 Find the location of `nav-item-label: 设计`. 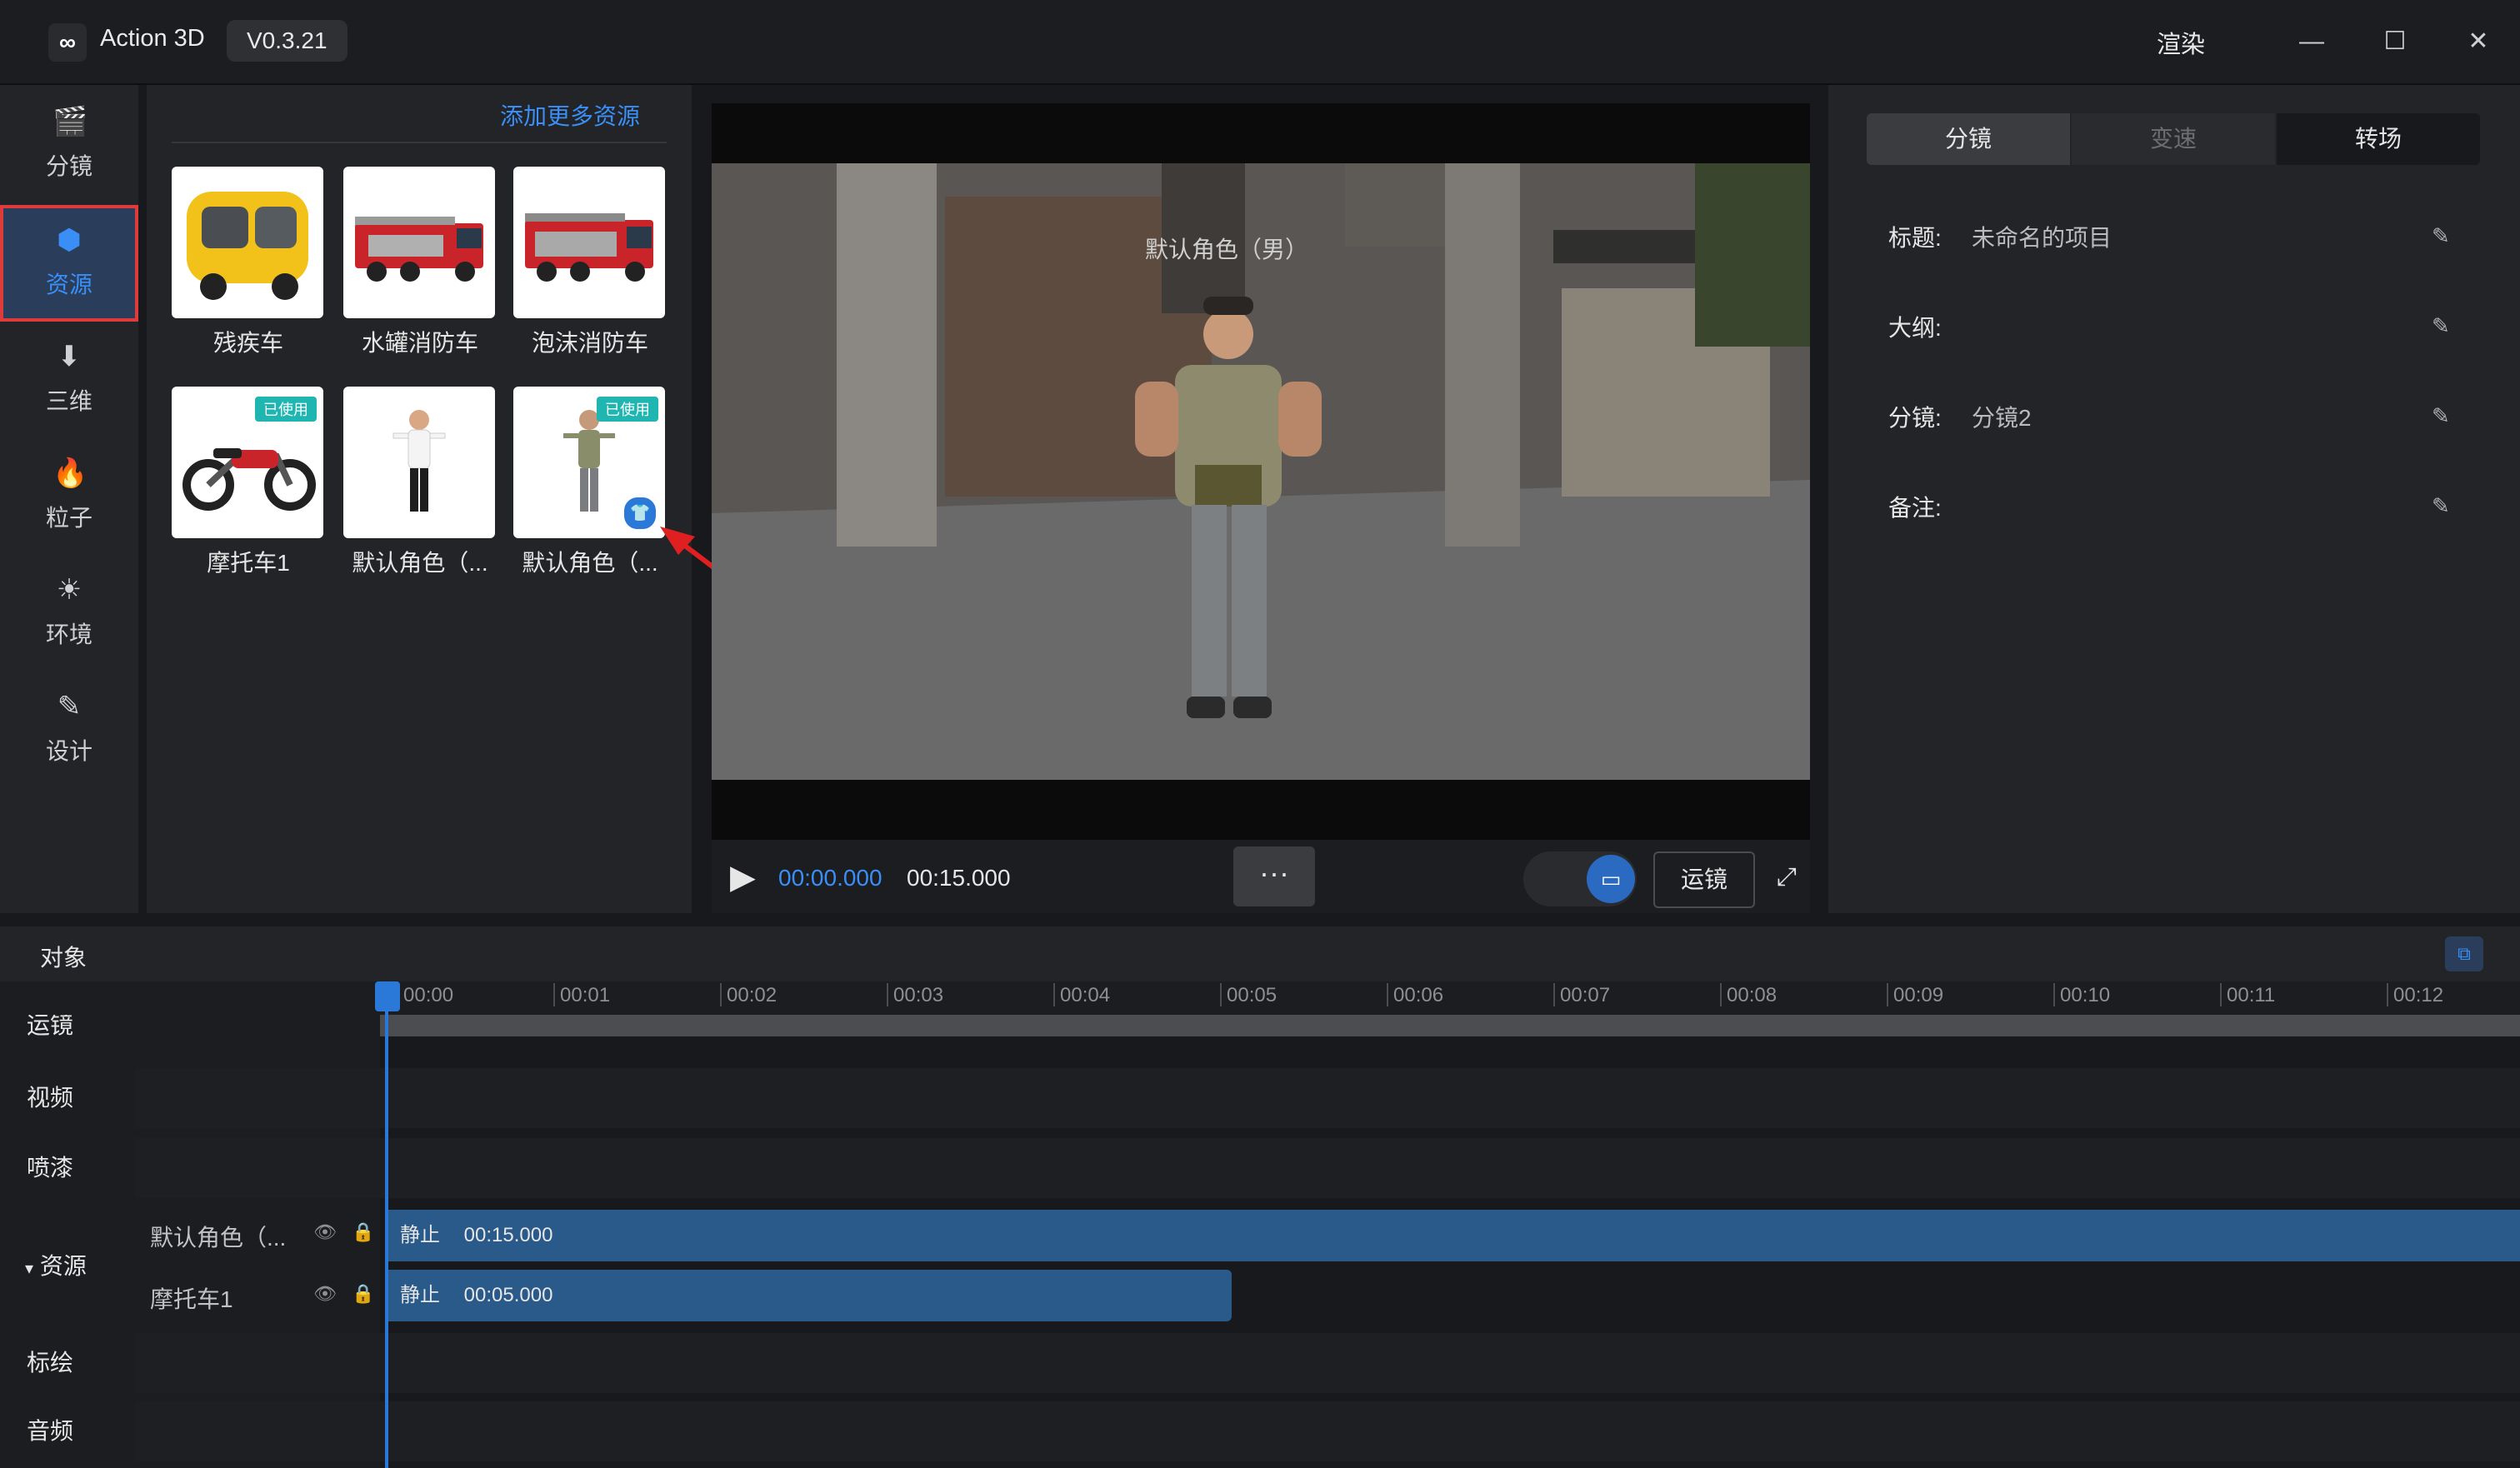

nav-item-label: 设计 is located at coordinates (68, 751).